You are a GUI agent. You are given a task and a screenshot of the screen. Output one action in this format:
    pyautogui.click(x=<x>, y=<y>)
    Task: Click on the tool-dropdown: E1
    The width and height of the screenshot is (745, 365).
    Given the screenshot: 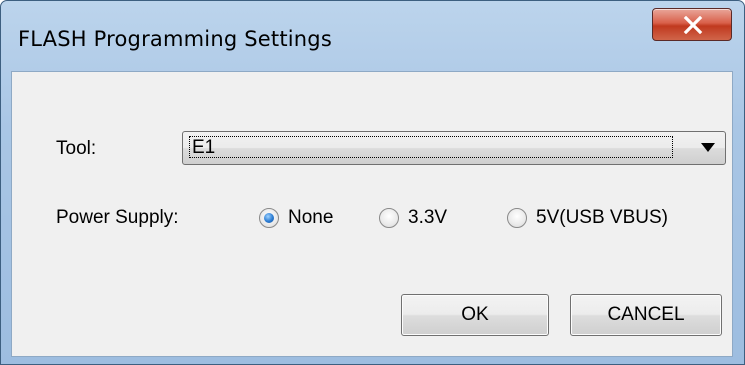 What is the action you would take?
    pyautogui.click(x=454, y=148)
    